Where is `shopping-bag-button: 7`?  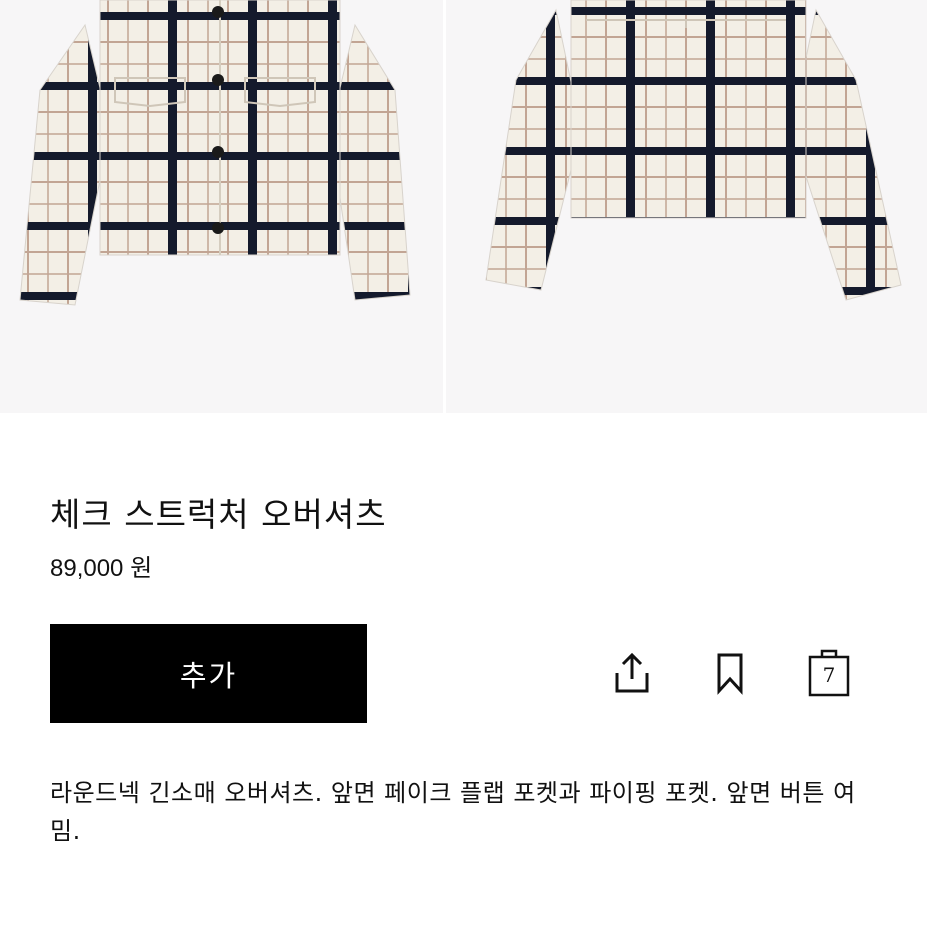
shopping-bag-button: 7 is located at coordinates (829, 673).